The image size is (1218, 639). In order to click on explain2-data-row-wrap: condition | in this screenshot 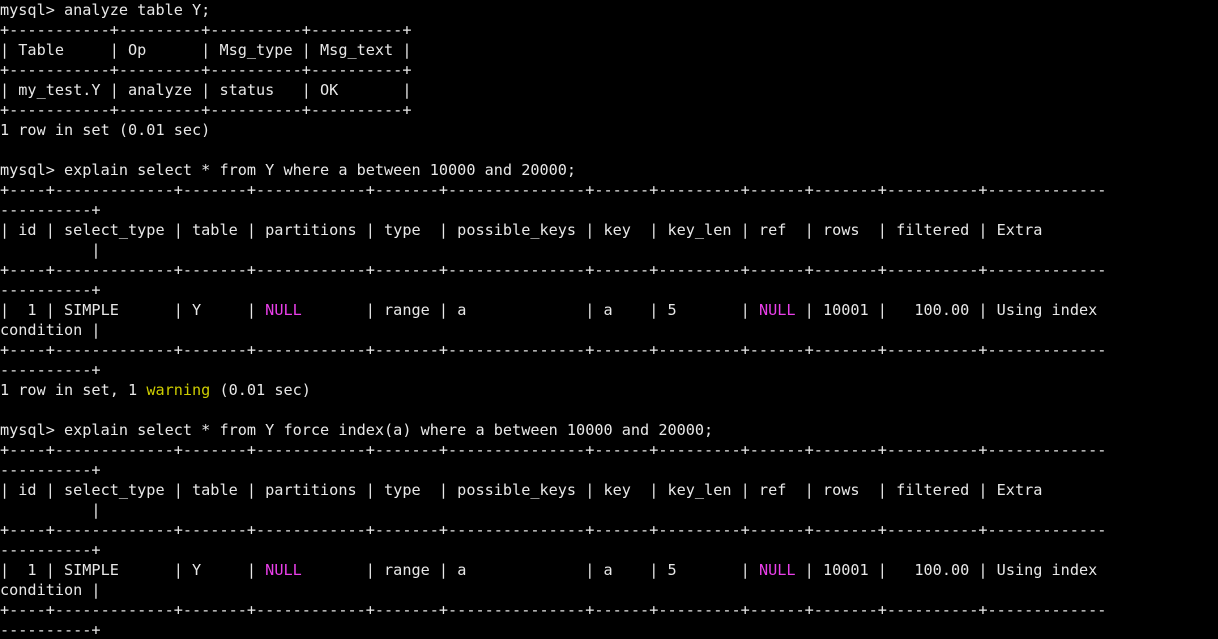, I will do `click(609, 590)`.